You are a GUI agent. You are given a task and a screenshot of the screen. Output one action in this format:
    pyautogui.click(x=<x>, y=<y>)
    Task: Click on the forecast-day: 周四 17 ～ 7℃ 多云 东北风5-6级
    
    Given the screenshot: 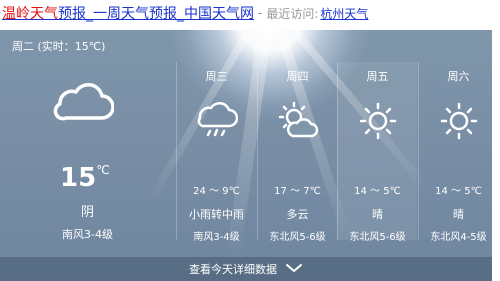 What is the action you would take?
    pyautogui.click(x=297, y=152)
    